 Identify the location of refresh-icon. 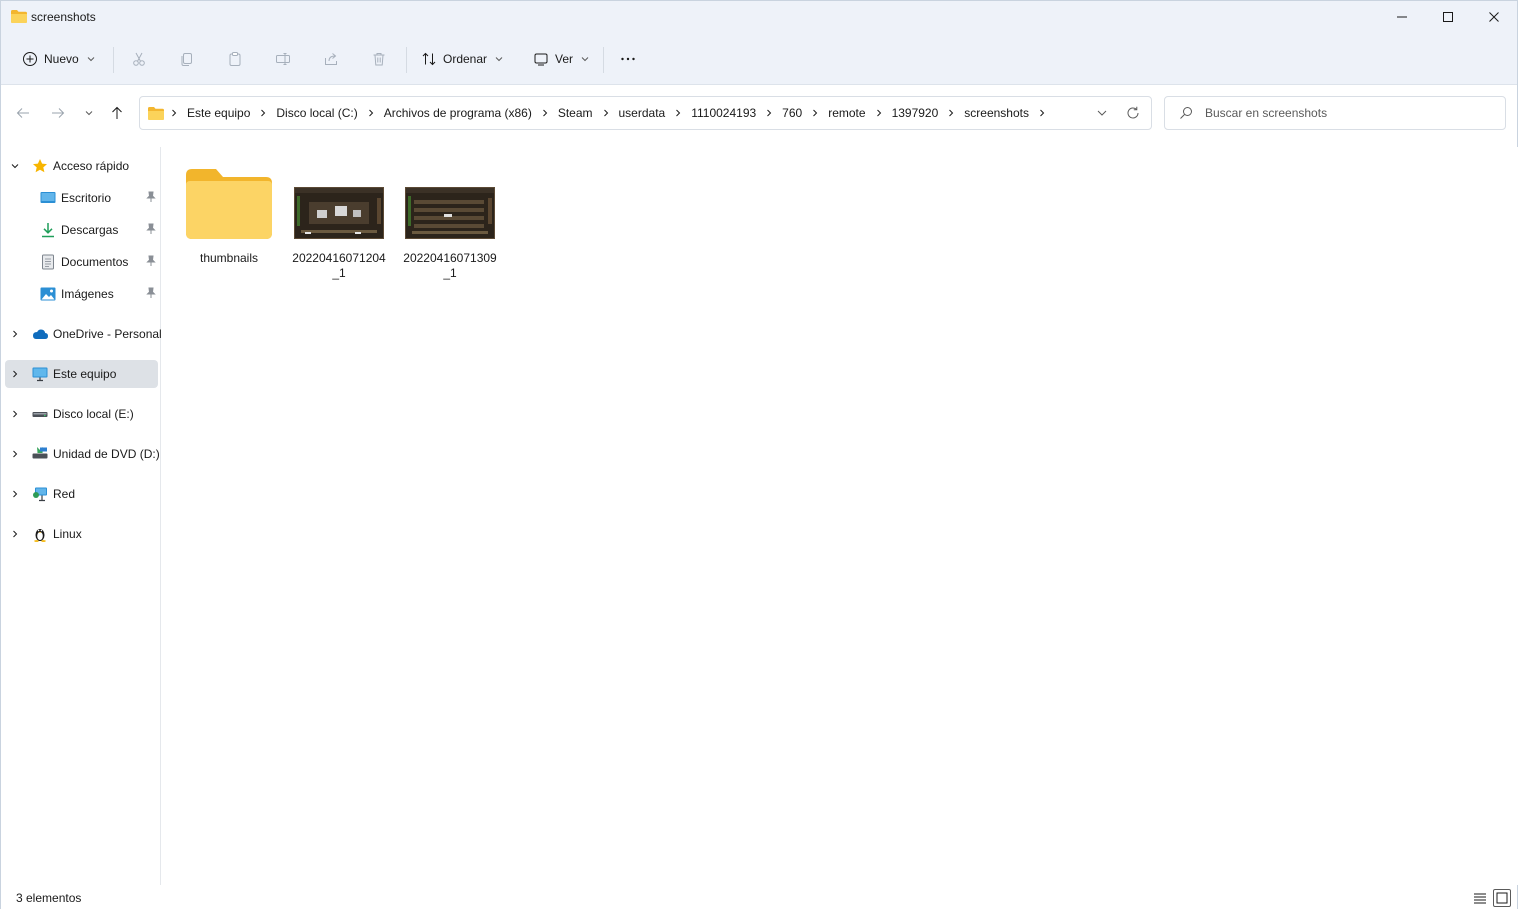
(1133, 113).